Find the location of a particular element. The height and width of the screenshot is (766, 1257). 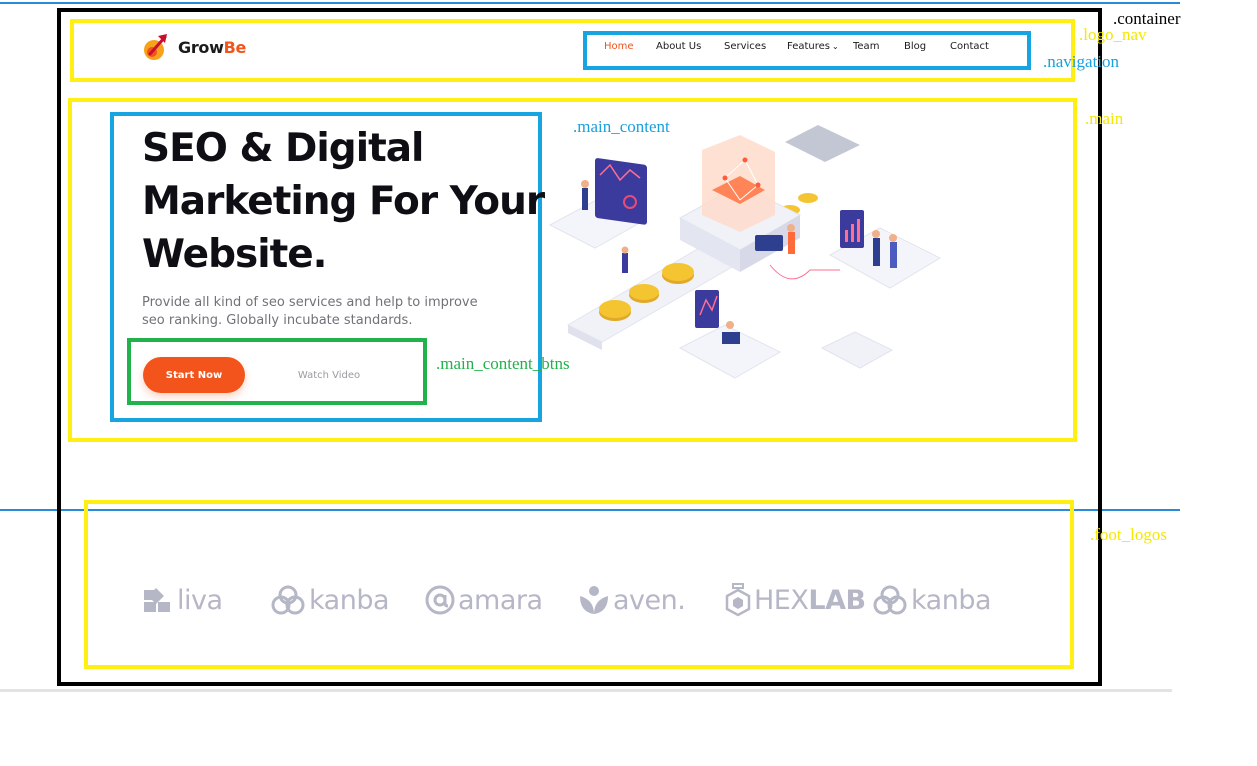

liva-logo-text: liva is located at coordinates (200, 600).